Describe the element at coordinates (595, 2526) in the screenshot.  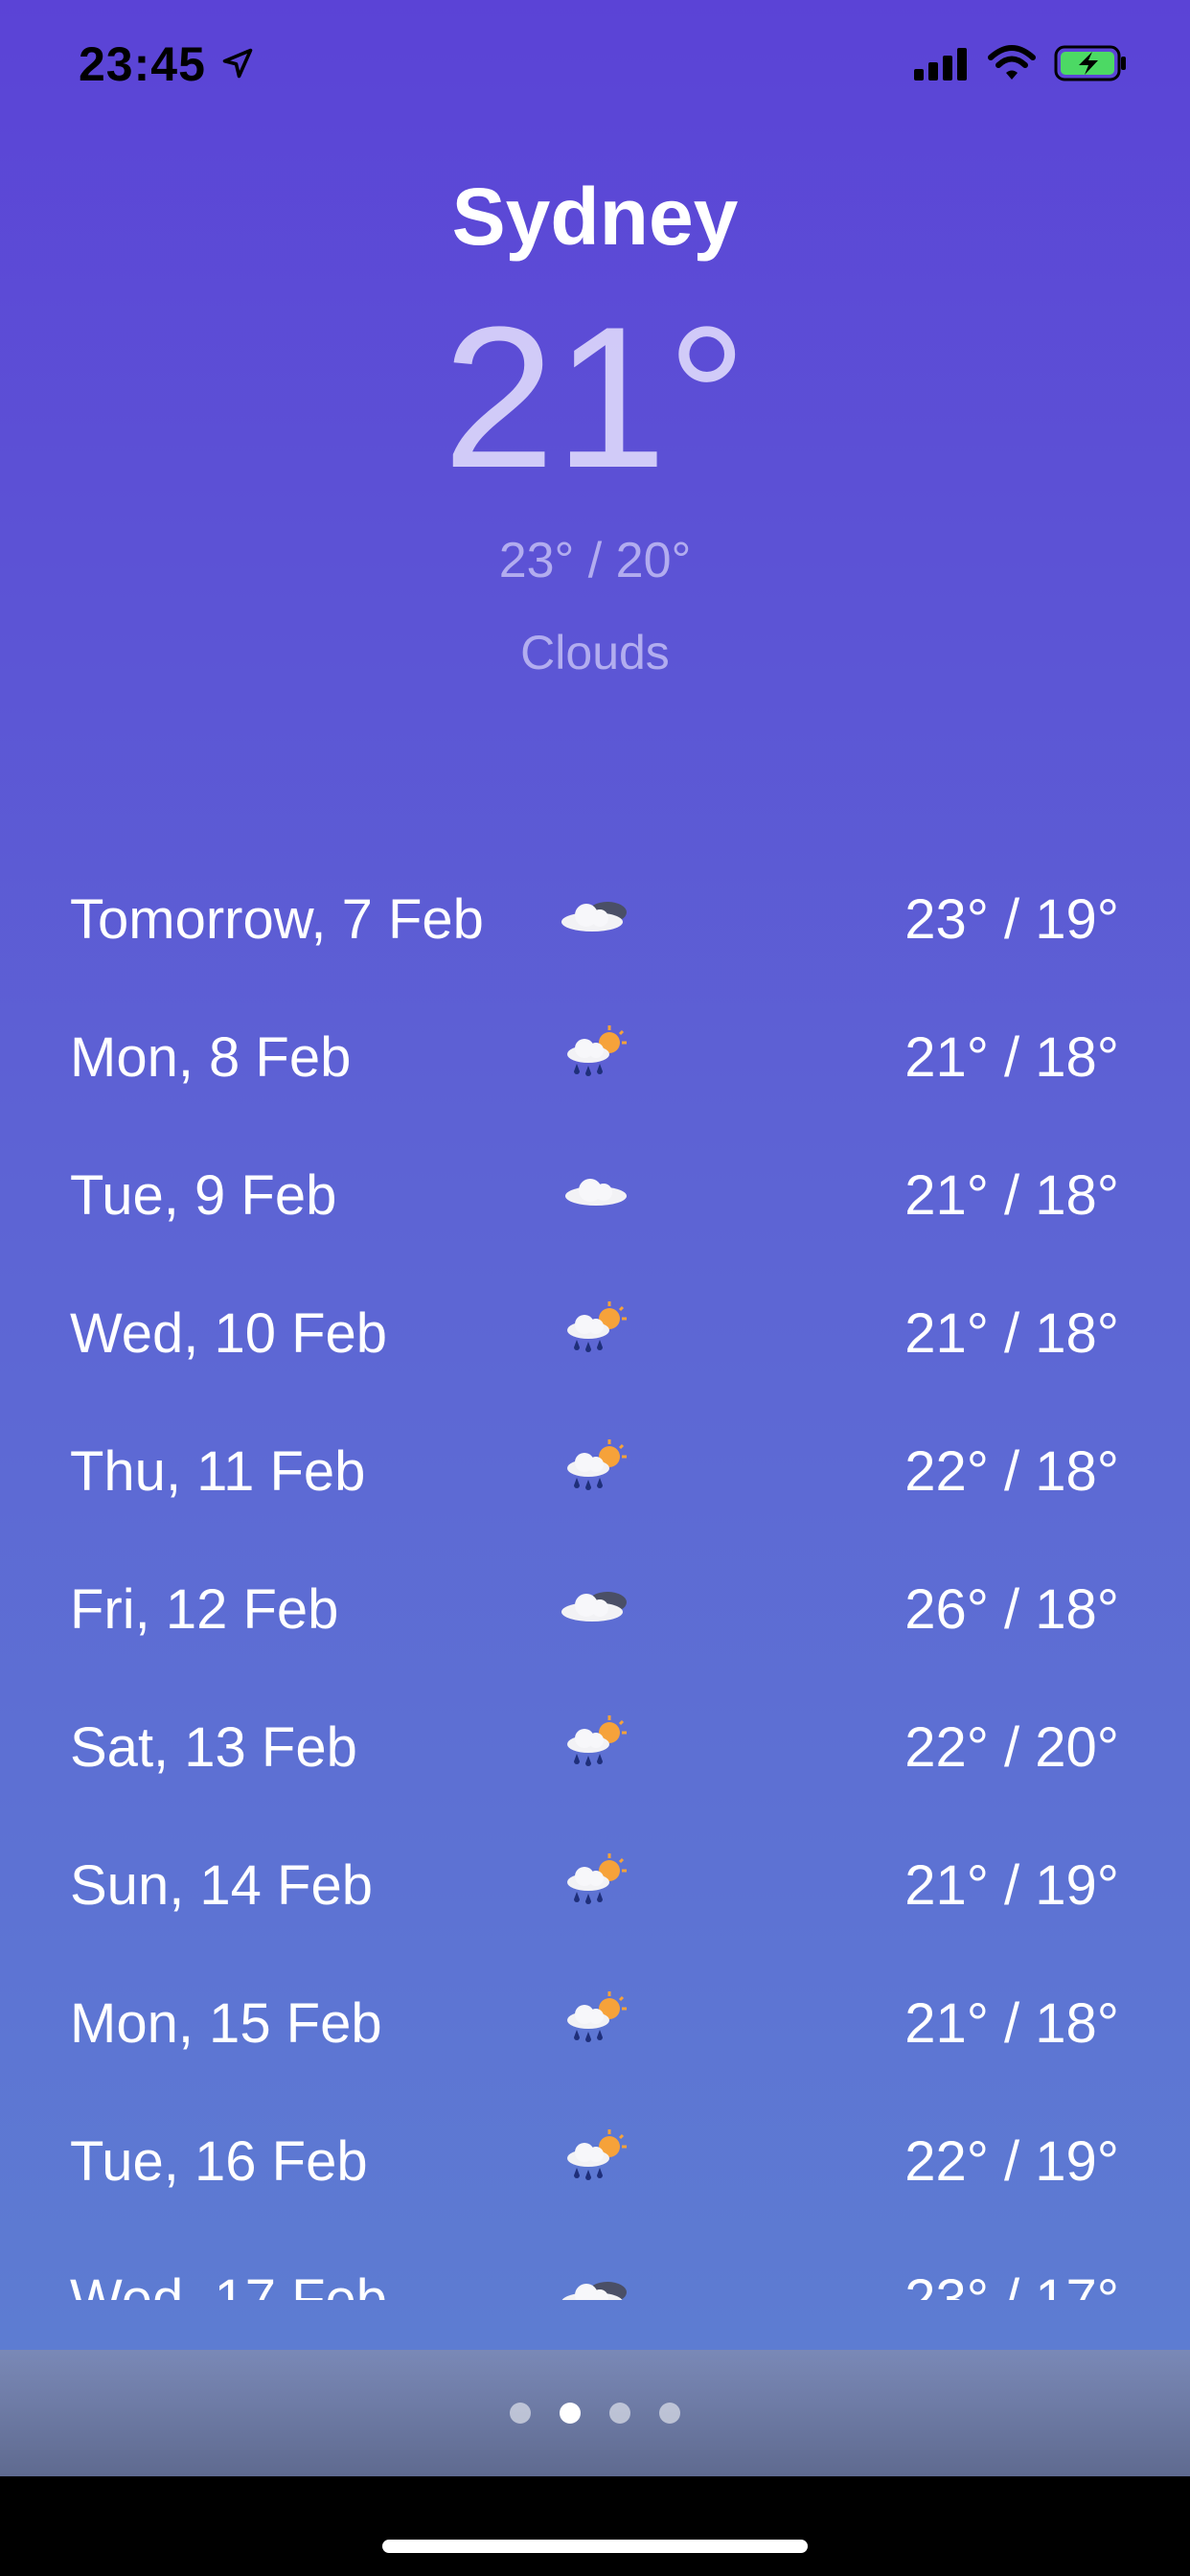
I see `home-indicator-area` at that location.